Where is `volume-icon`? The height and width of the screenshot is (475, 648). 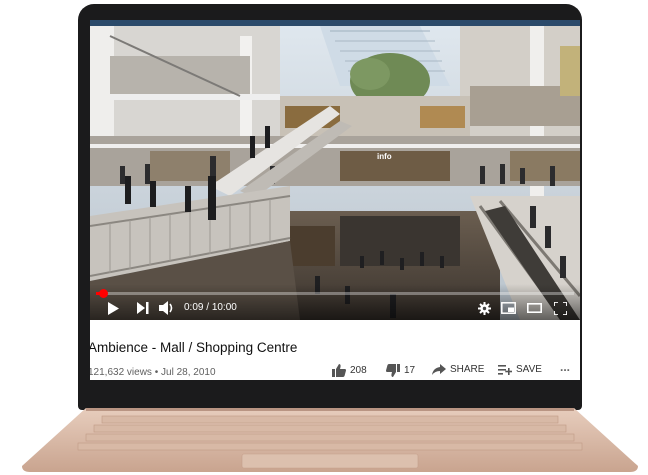 volume-icon is located at coordinates (166, 308).